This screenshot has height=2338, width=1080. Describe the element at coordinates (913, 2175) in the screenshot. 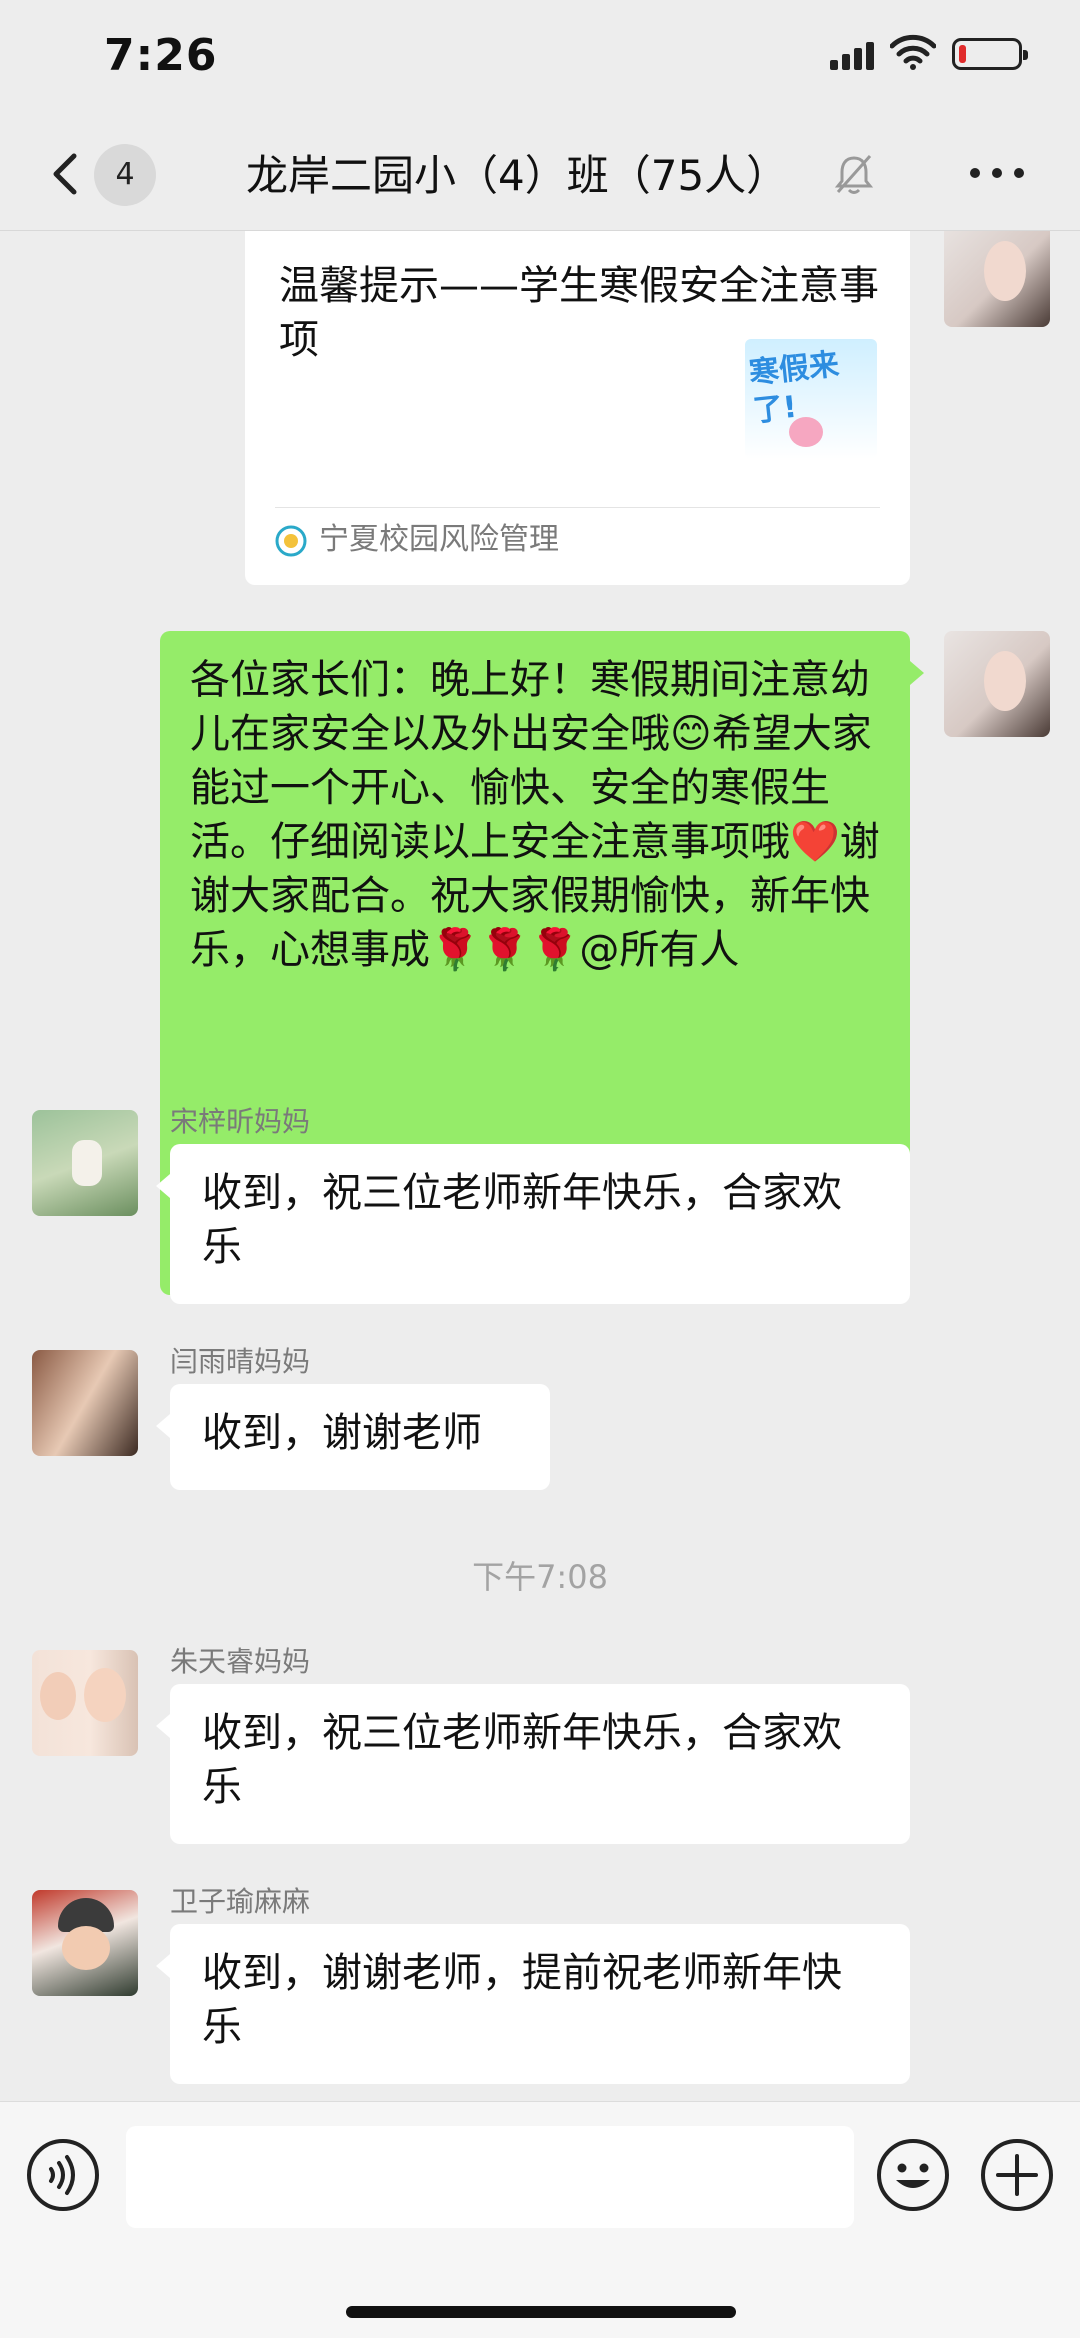

I see `emoji-icon` at that location.